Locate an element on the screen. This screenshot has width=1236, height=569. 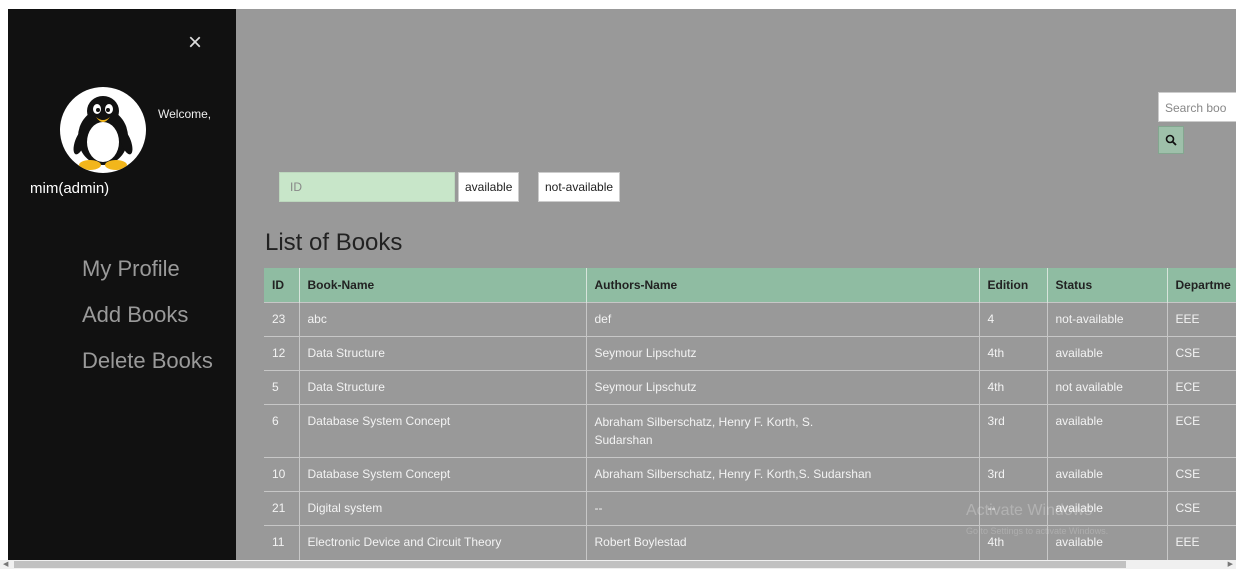
cell-id: 6 is located at coordinates (282, 431).